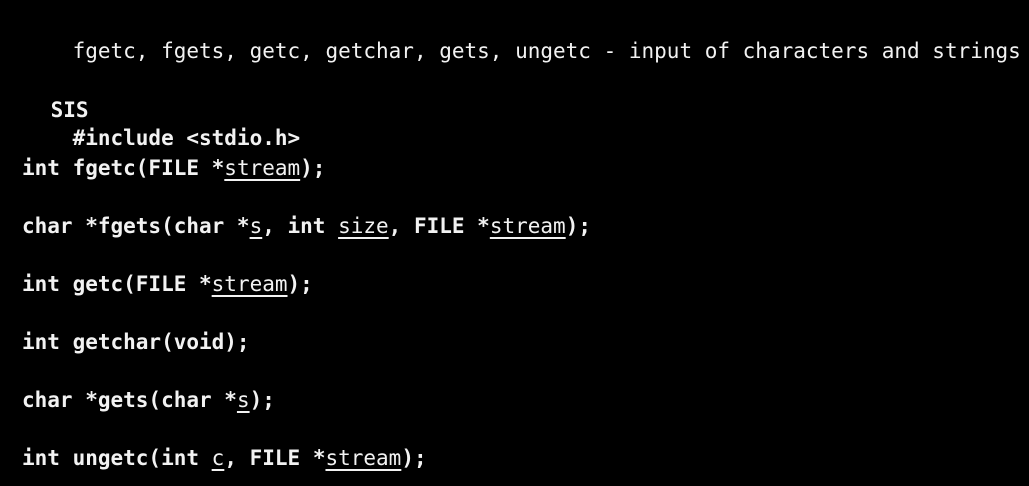  What do you see at coordinates (414, 458) in the screenshot?
I see `ungetc-post: );` at bounding box center [414, 458].